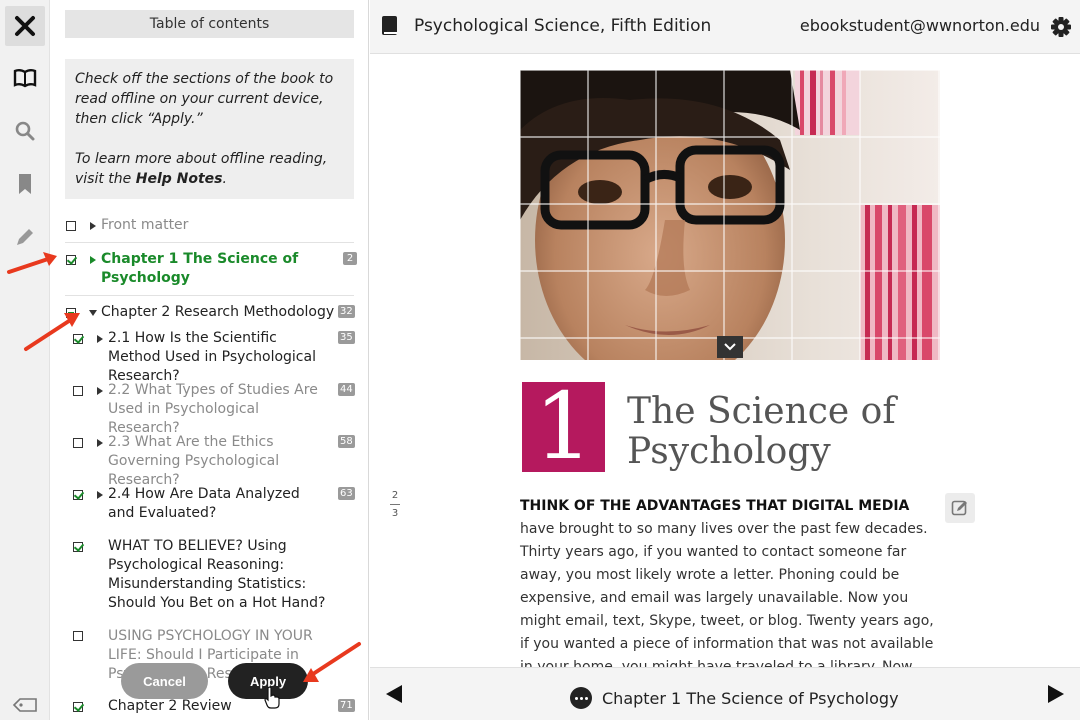 This screenshot has height=720, width=1080. Describe the element at coordinates (25, 237) in the screenshot. I see `pencil-icon` at that location.